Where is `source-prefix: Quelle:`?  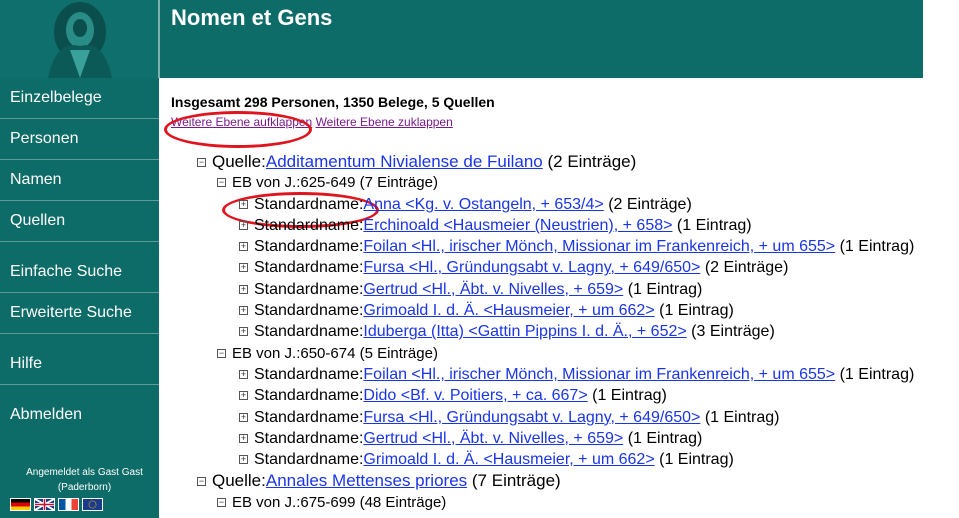
source-prefix: Quelle: is located at coordinates (239, 481).